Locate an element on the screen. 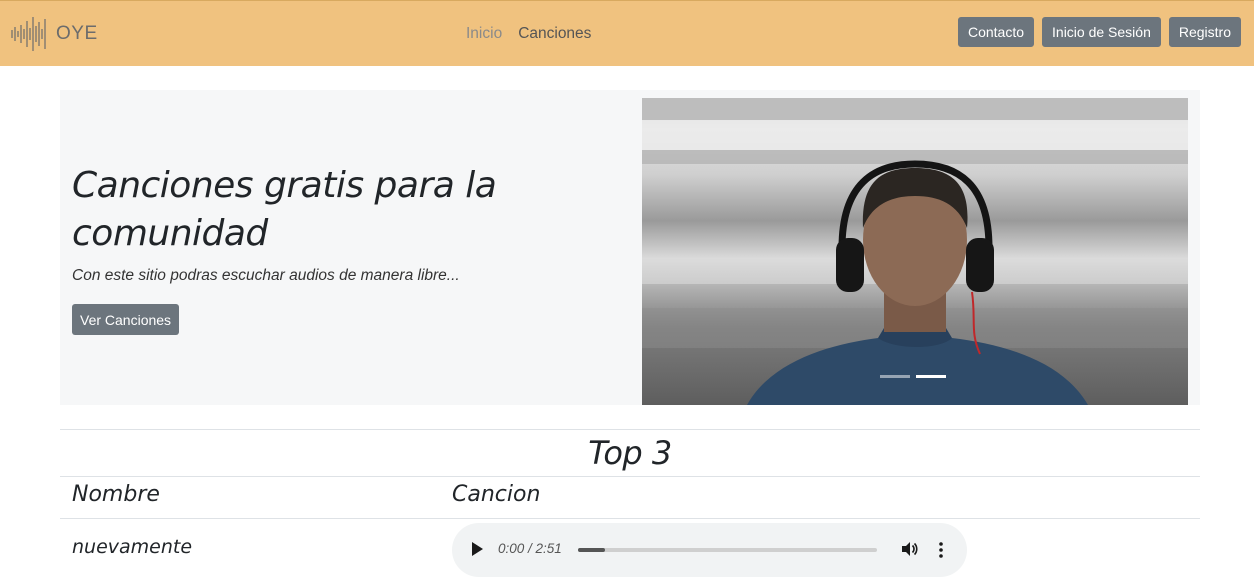  brand-link: OYE is located at coordinates (54, 34).